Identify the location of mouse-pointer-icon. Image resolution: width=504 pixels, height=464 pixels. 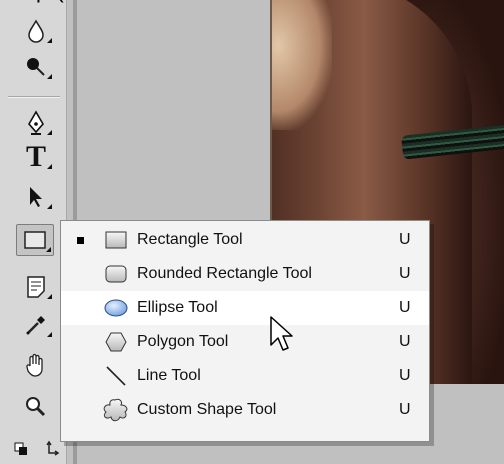
(281, 333).